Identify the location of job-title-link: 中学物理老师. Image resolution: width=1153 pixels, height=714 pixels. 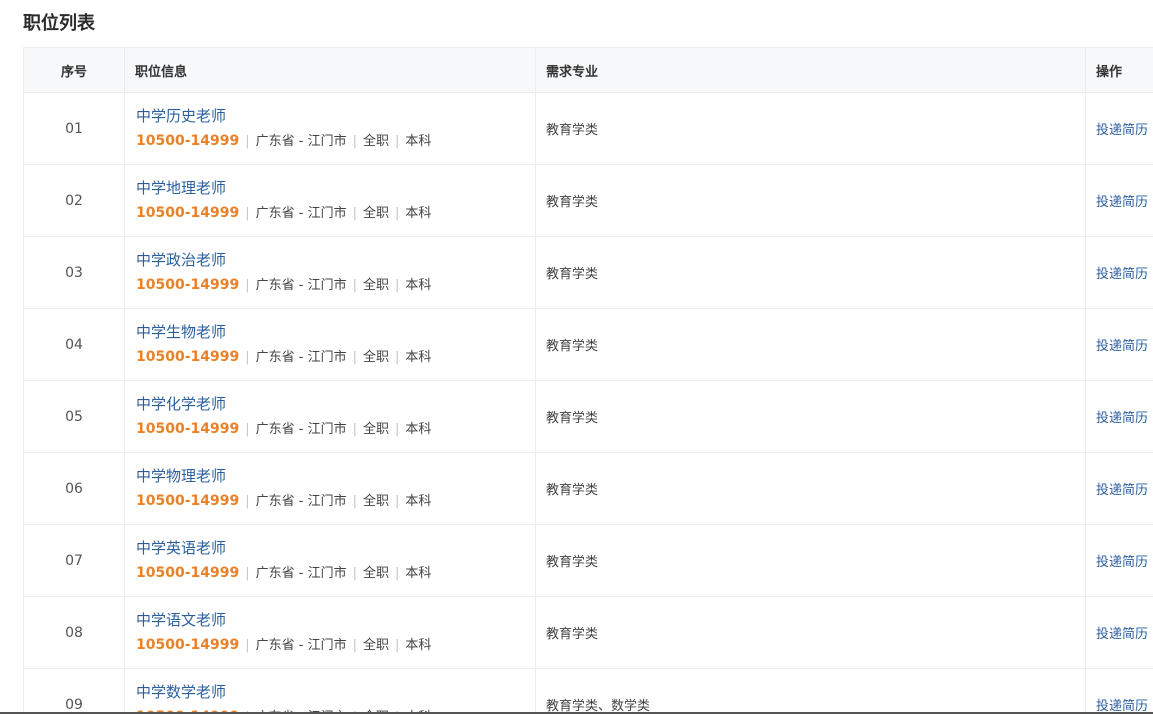
(335, 476).